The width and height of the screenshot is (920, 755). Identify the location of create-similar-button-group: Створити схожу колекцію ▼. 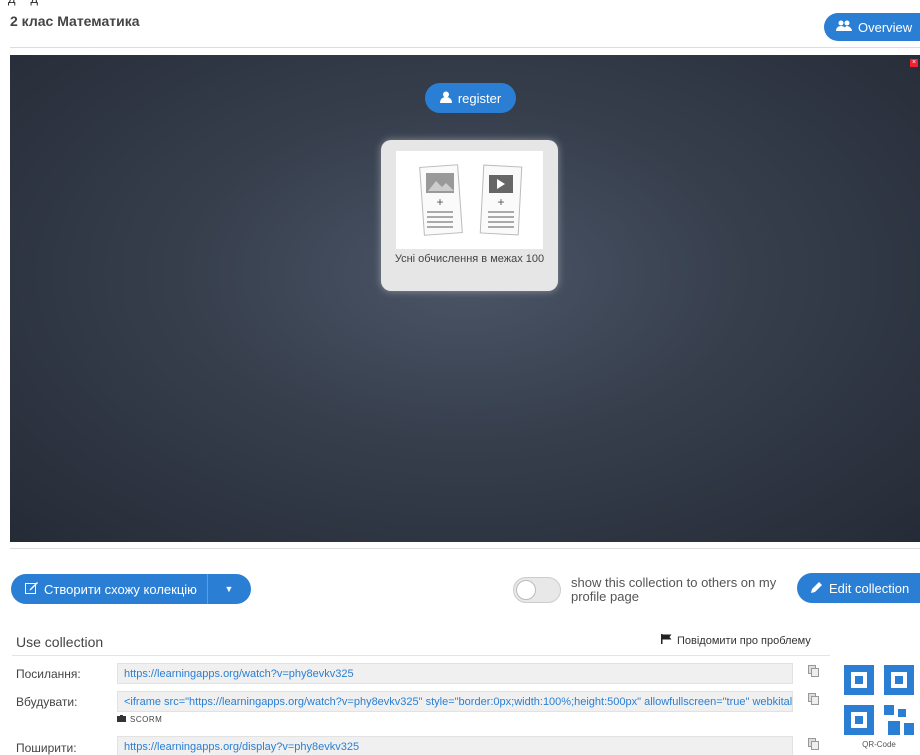
(131, 589).